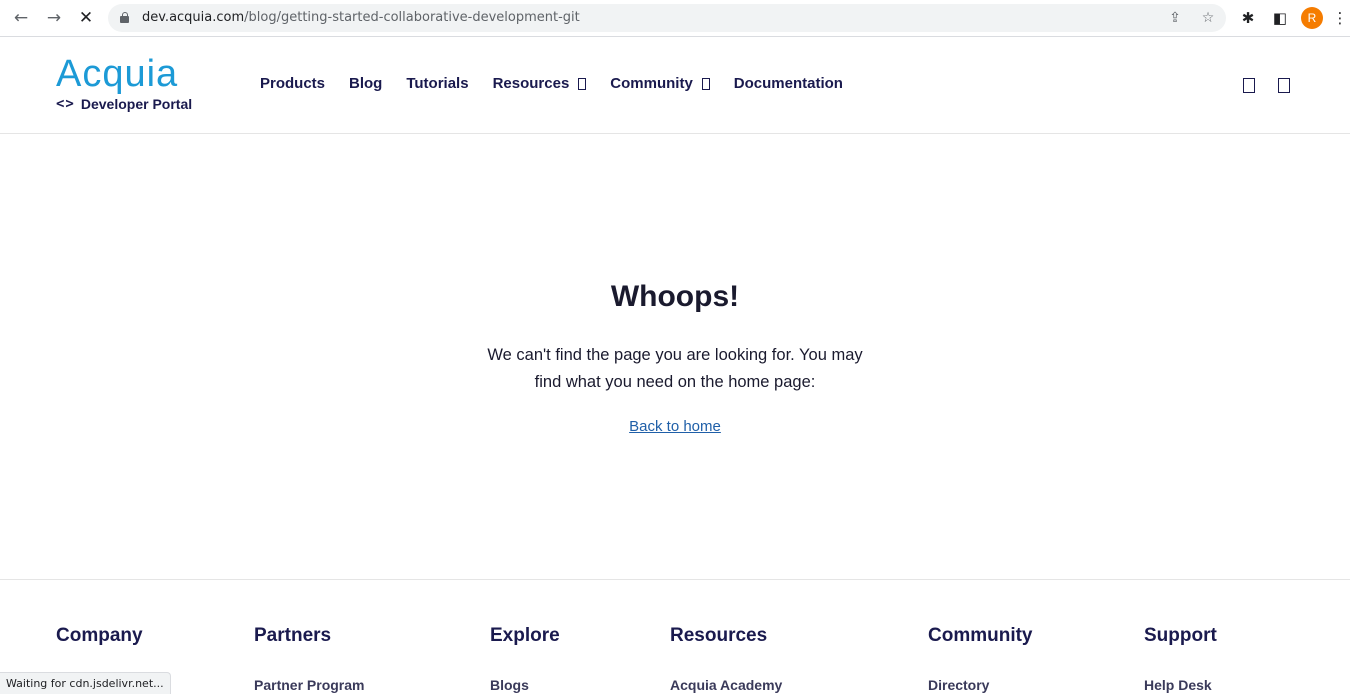 The width and height of the screenshot is (1350, 694). What do you see at coordinates (980, 635) in the screenshot?
I see `footer-heading: Community` at bounding box center [980, 635].